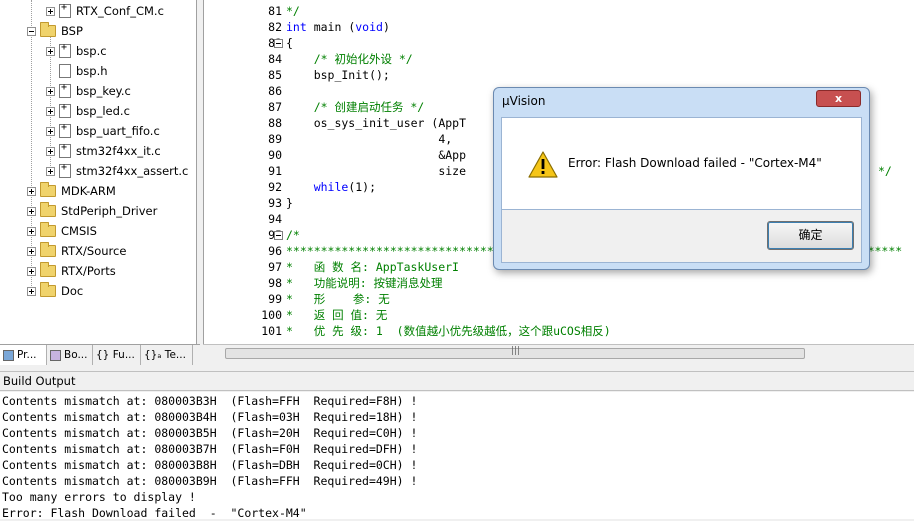 The image size is (914, 521). Describe the element at coordinates (289, 203) in the screenshot. I see `code-line: }` at that location.